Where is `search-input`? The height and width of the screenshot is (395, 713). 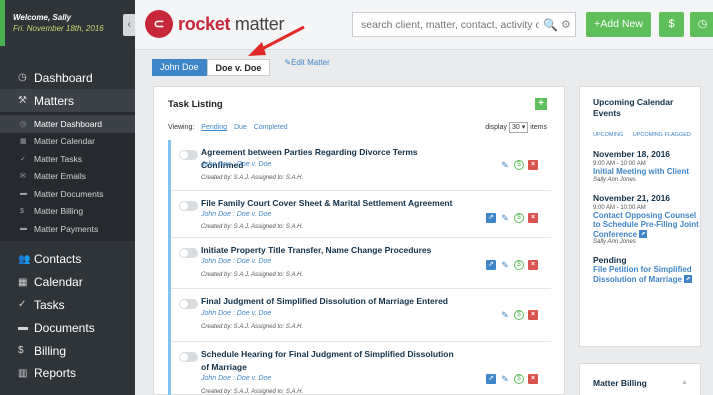 search-input is located at coordinates (450, 24).